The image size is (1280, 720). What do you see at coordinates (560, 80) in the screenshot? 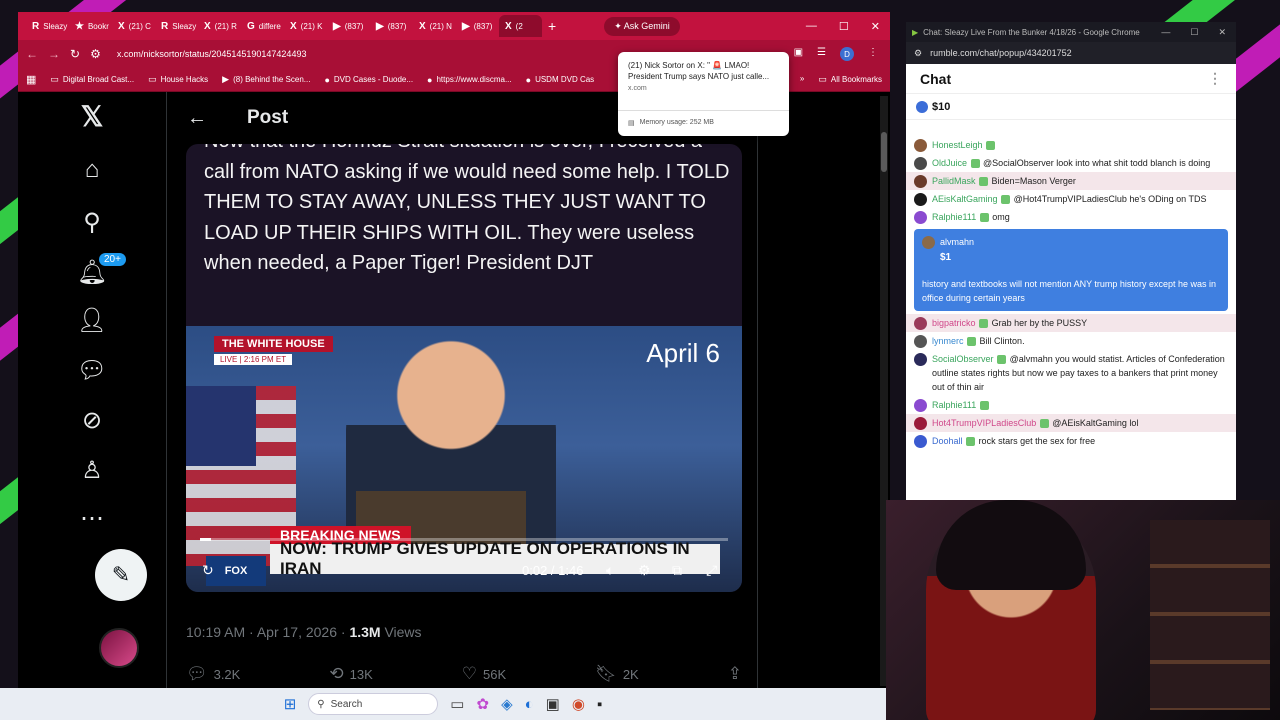
I see `bookmark-item: ● USDM DVD Cas` at bounding box center [560, 80].